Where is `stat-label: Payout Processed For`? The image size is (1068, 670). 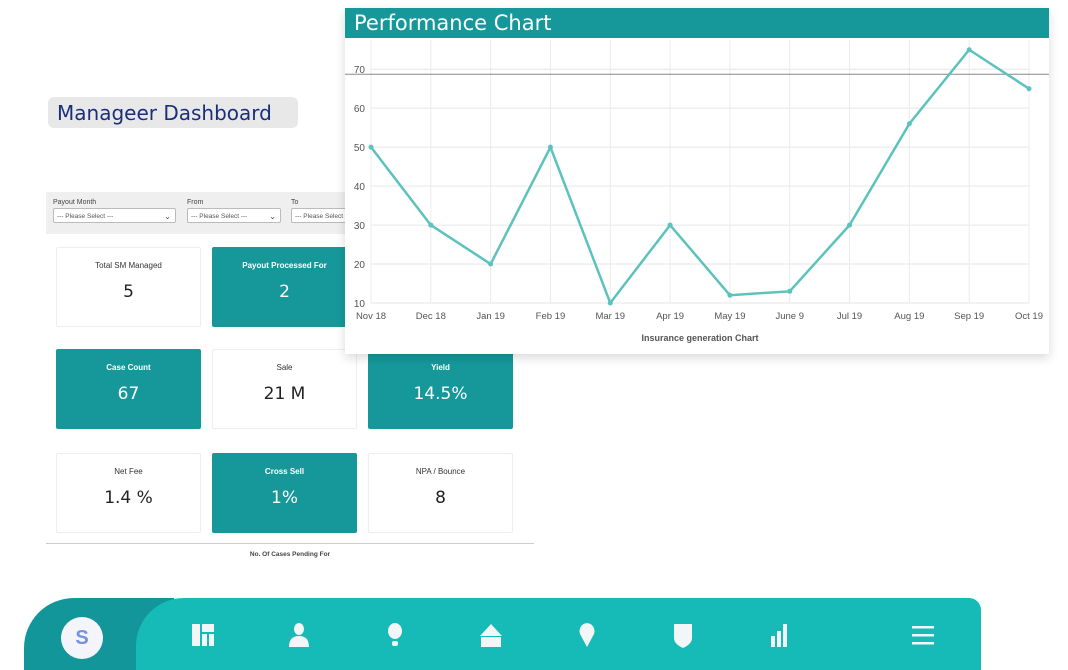
stat-label: Payout Processed For is located at coordinates (284, 265).